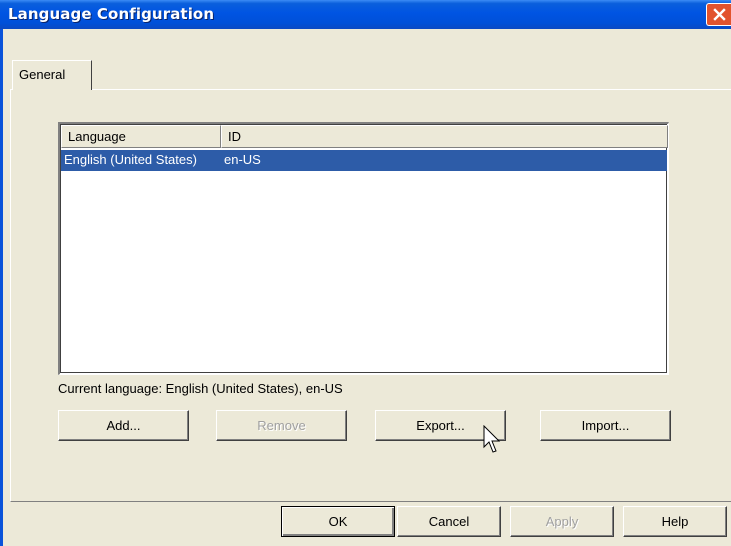  What do you see at coordinates (364, 160) in the screenshot?
I see `list-row-selected: English (United States) en-US` at bounding box center [364, 160].